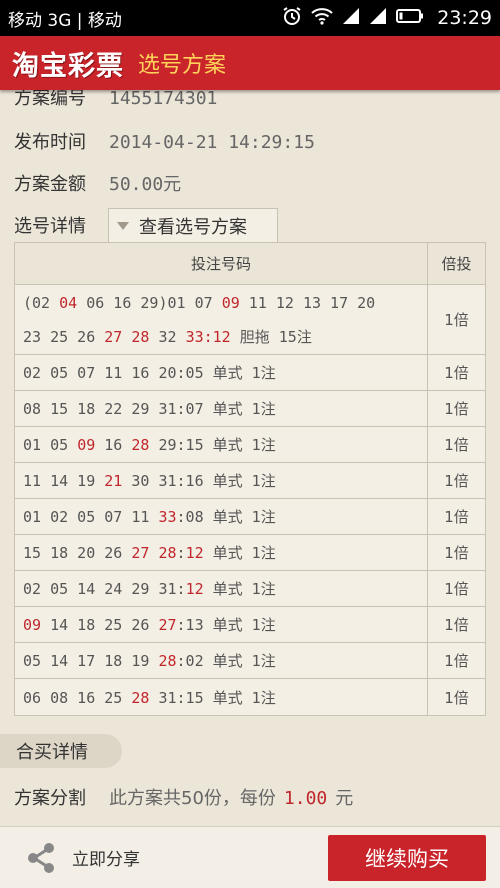 The image size is (500, 888). Describe the element at coordinates (64, 336) in the screenshot. I see `bet-number-text: 23 25 26` at that location.